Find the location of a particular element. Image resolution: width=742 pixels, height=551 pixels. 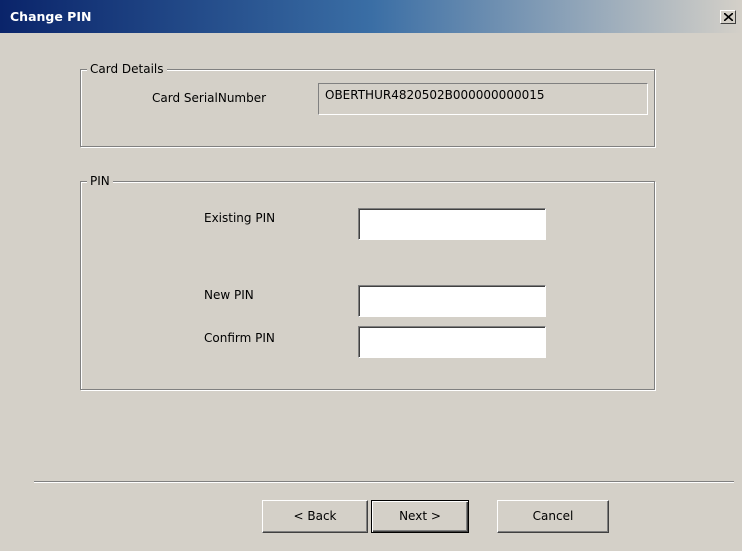

new-pin-input is located at coordinates (452, 301).